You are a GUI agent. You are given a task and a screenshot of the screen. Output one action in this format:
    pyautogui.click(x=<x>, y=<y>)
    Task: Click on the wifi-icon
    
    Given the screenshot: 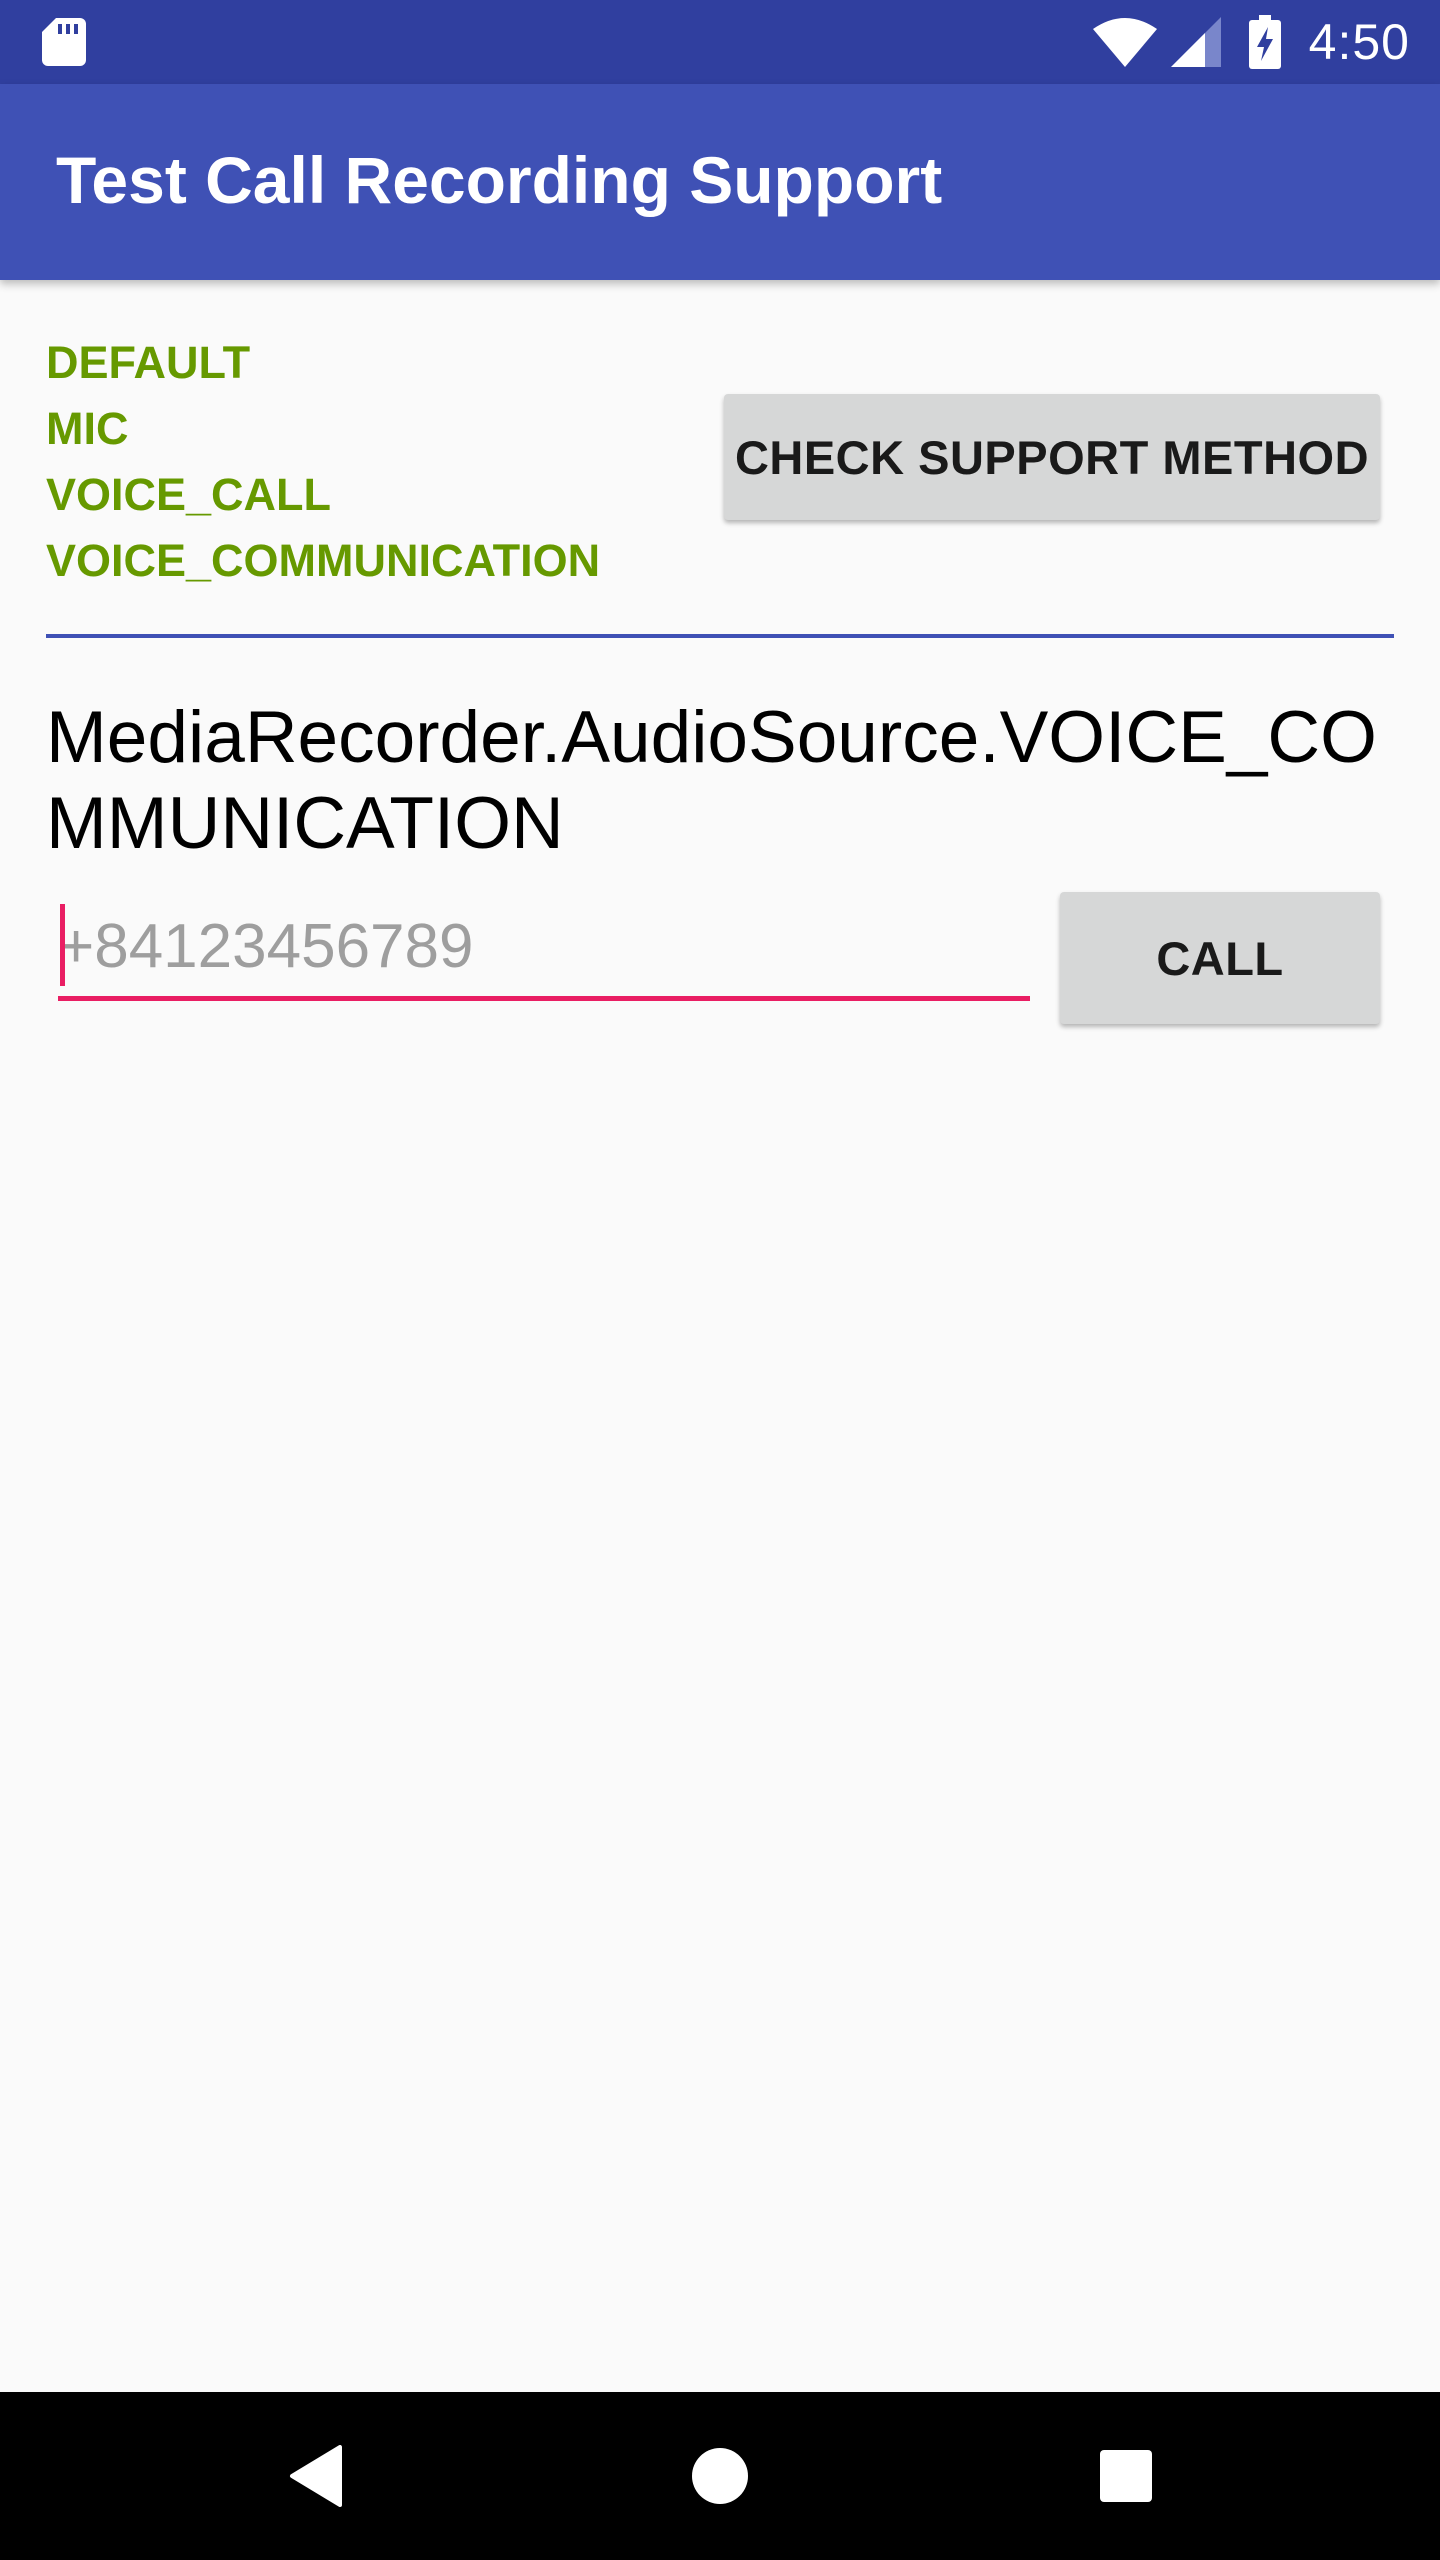 What is the action you would take?
    pyautogui.click(x=1124, y=42)
    